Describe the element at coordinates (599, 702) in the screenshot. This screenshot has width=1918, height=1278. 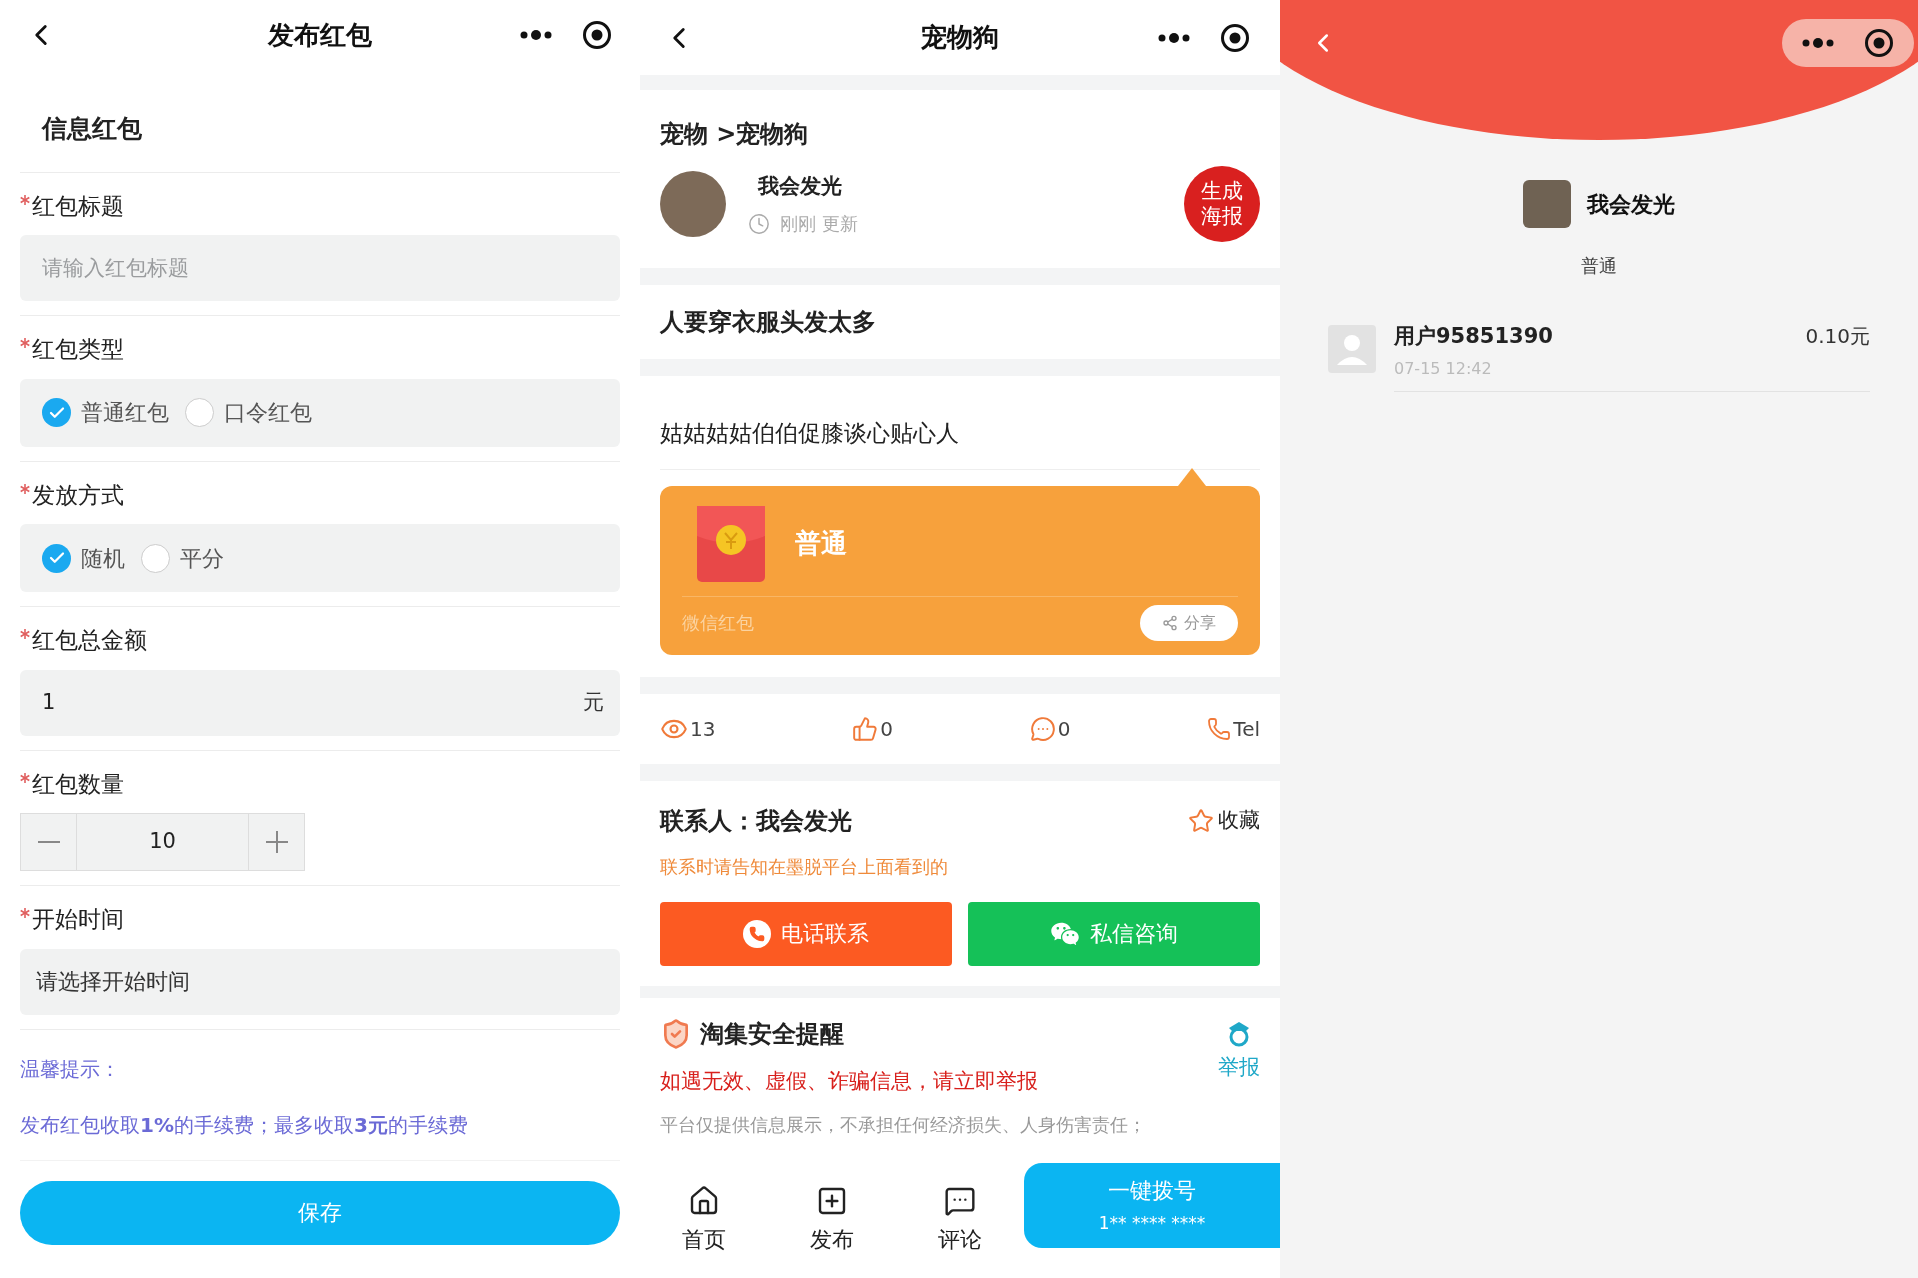
I see `unit-label: 元` at that location.